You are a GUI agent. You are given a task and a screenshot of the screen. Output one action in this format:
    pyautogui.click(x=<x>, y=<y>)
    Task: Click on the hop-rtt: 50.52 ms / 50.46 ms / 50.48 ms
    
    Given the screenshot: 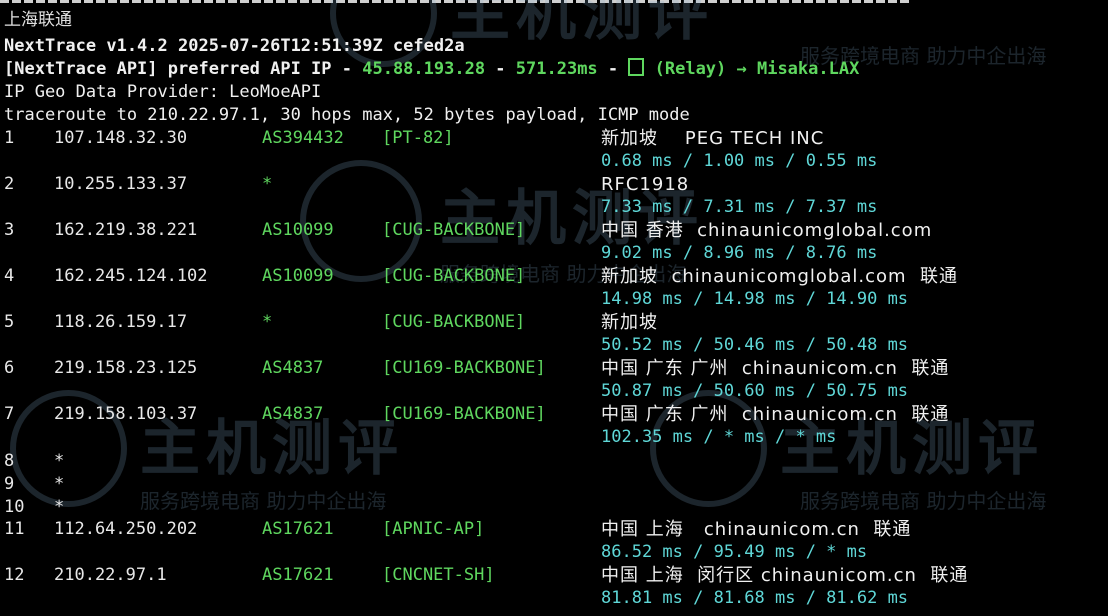 What is the action you would take?
    pyautogui.click(x=755, y=345)
    